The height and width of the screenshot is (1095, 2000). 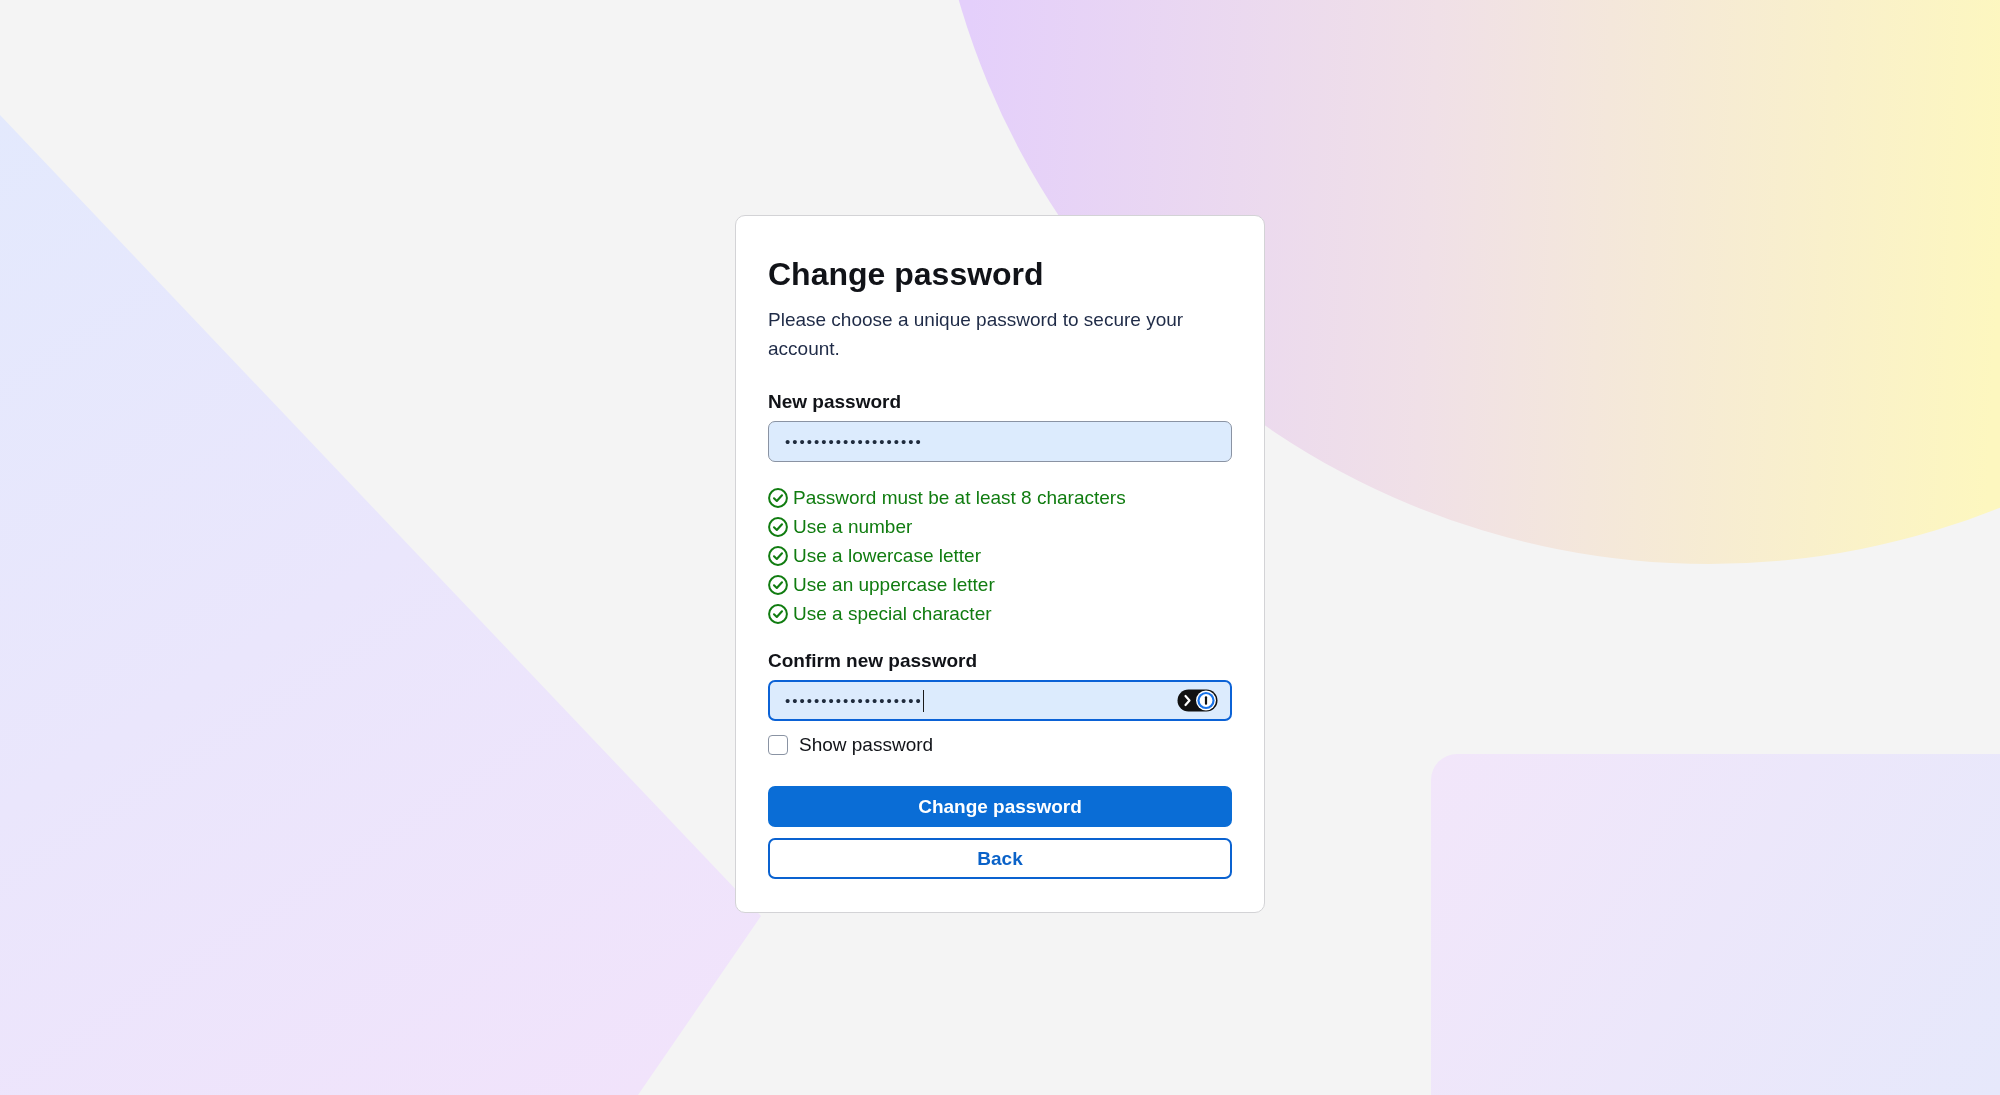 I want to click on field-label: Confirm new password, so click(x=873, y=661).